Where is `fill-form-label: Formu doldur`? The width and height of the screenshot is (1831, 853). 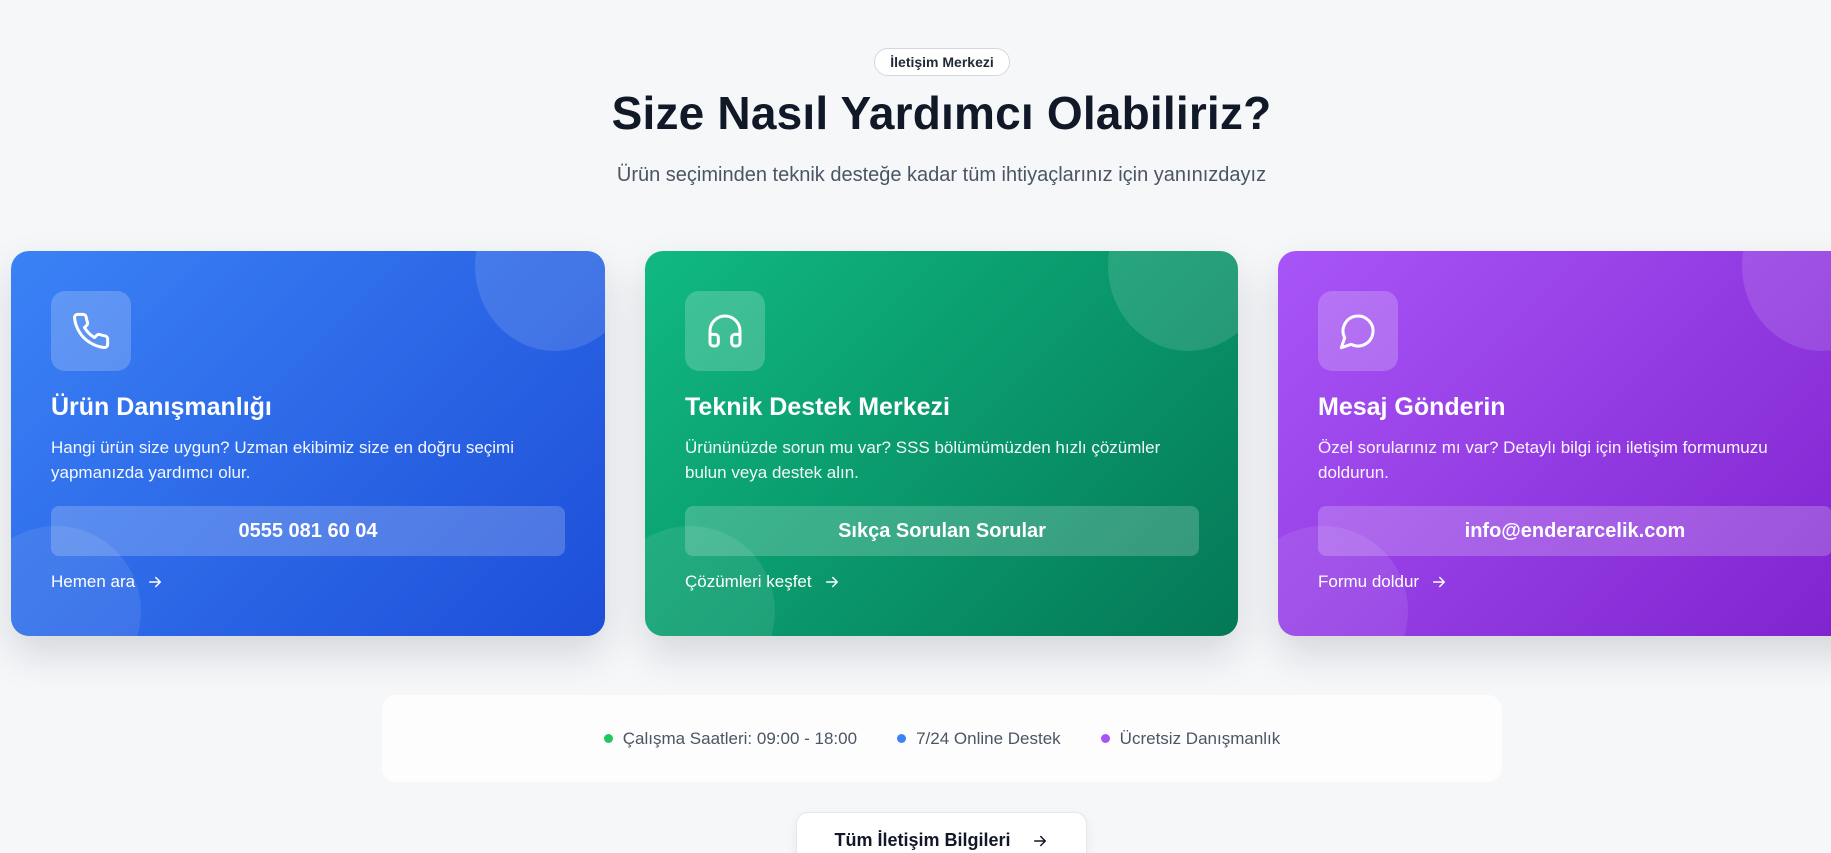
fill-form-label: Formu doldur is located at coordinates (1369, 581).